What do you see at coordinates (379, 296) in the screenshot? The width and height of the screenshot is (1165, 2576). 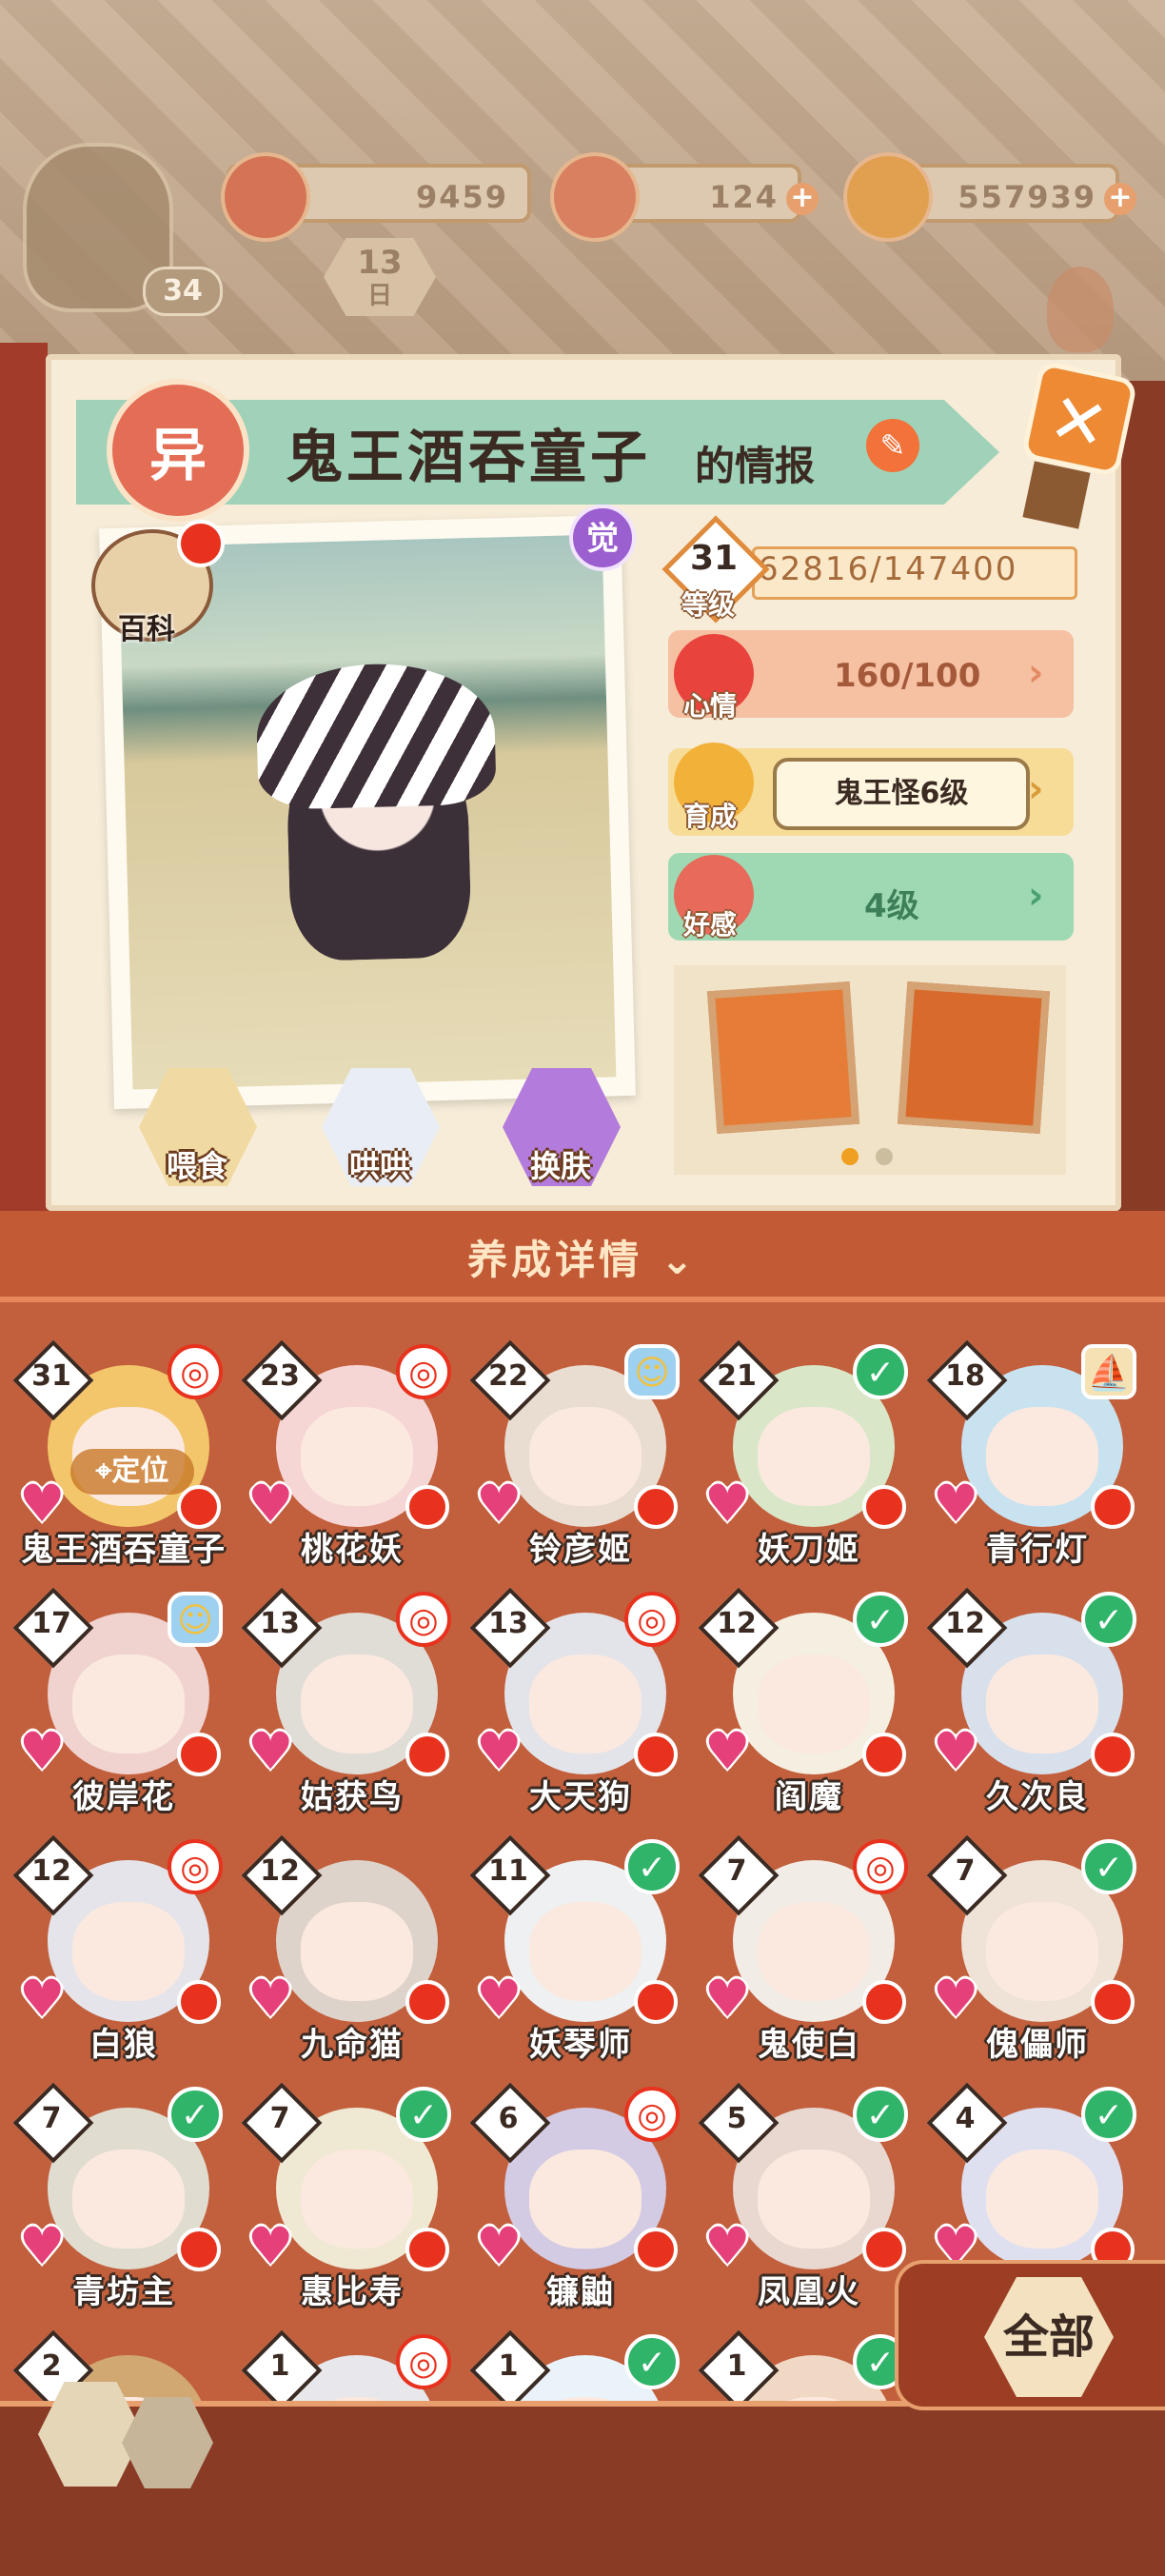 I see `day-unit: 日` at bounding box center [379, 296].